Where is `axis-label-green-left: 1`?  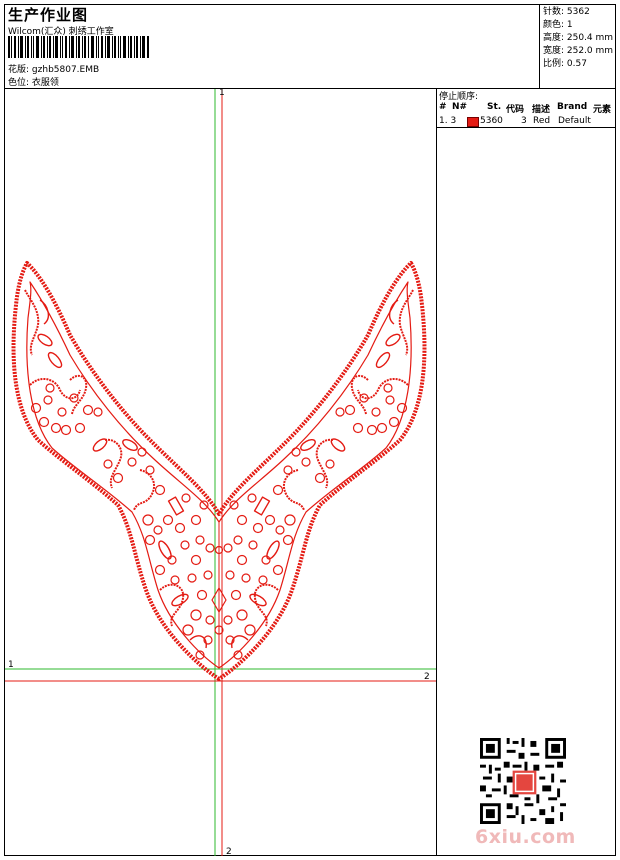 axis-label-green-left: 1 is located at coordinates (11, 665).